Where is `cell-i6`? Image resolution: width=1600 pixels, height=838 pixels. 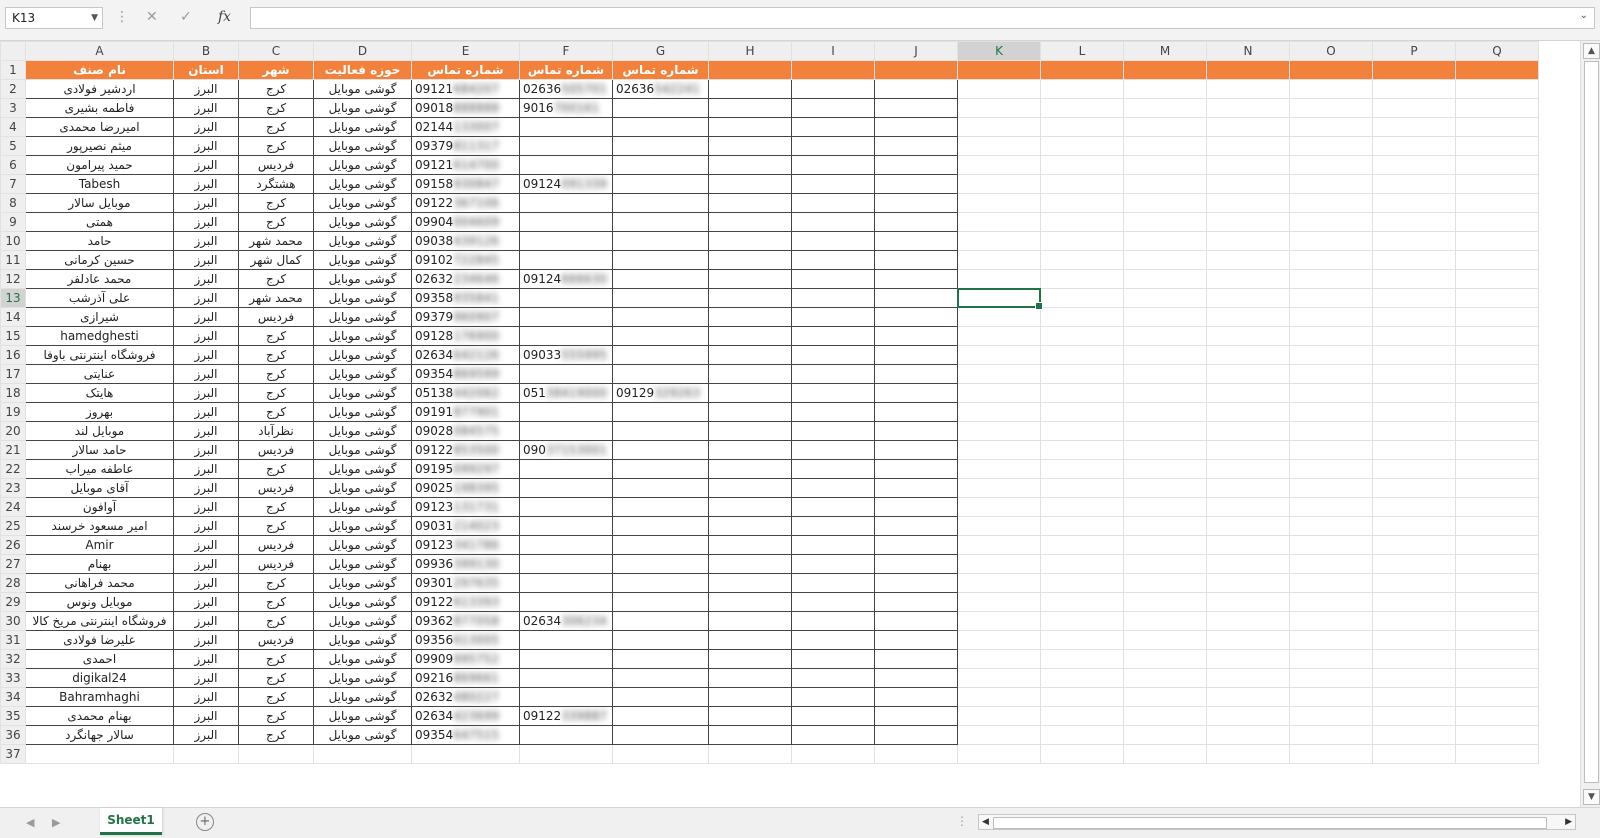
cell-i6 is located at coordinates (833, 165).